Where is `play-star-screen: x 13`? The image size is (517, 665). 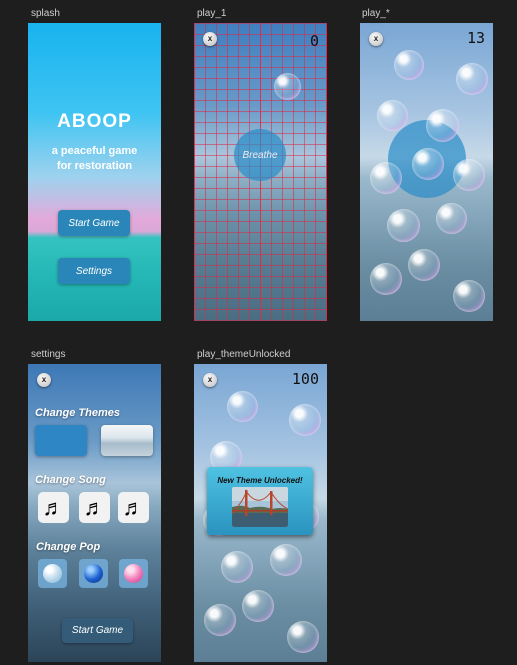 play-star-screen: x 13 is located at coordinates (426, 172).